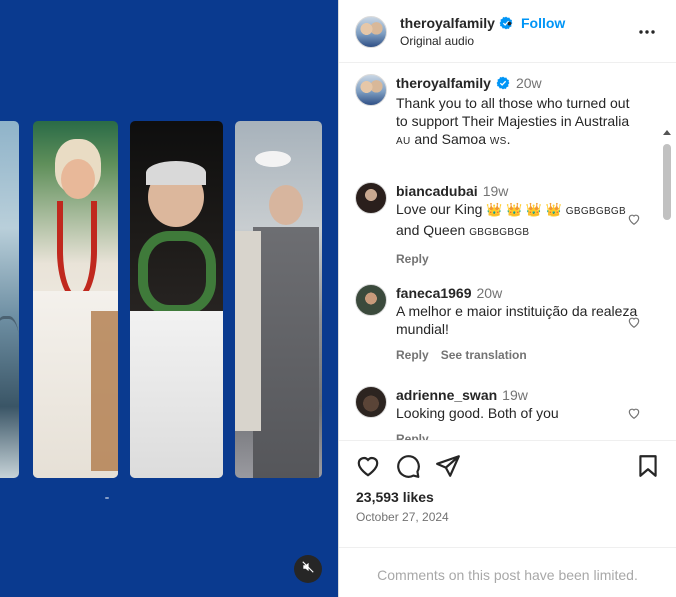  I want to click on scroll-up-arrow, so click(667, 132).